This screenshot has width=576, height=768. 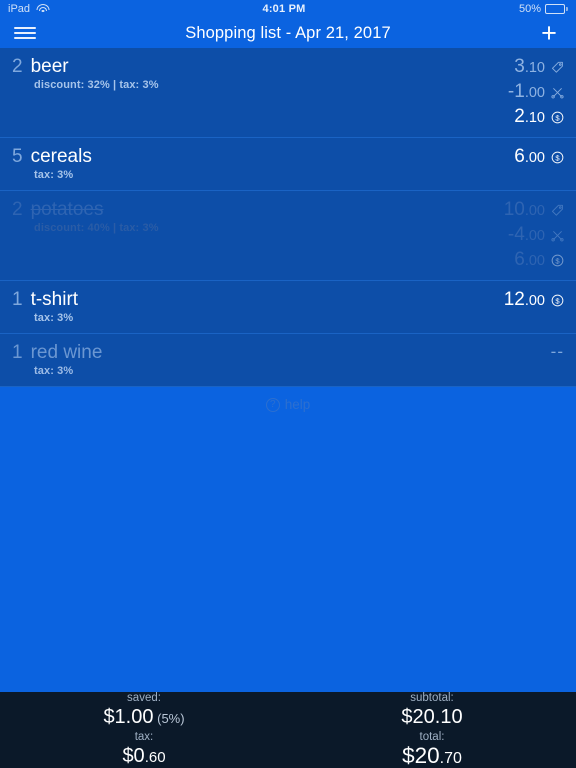 I want to click on price-integer: 12, so click(x=514, y=299).